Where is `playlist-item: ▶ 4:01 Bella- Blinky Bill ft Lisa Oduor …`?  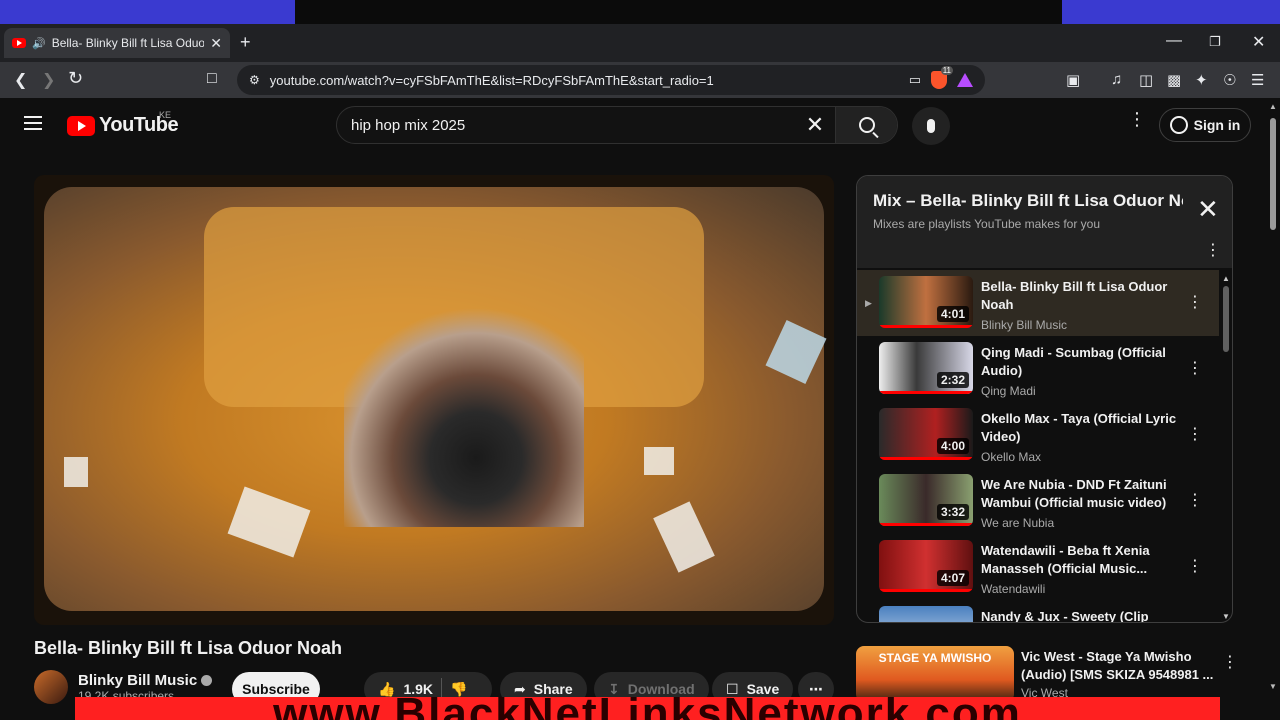 playlist-item: ▶ 4:01 Bella- Blinky Bill ft Lisa Oduor … is located at coordinates (1038, 303).